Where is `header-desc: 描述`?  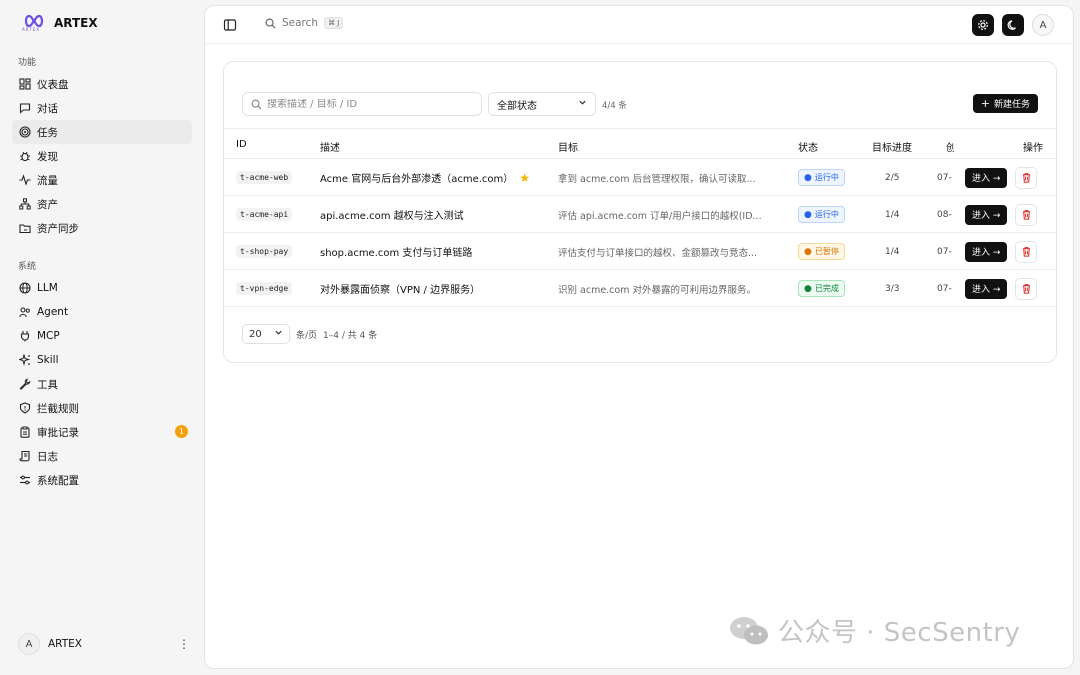 header-desc: 描述 is located at coordinates (330, 146).